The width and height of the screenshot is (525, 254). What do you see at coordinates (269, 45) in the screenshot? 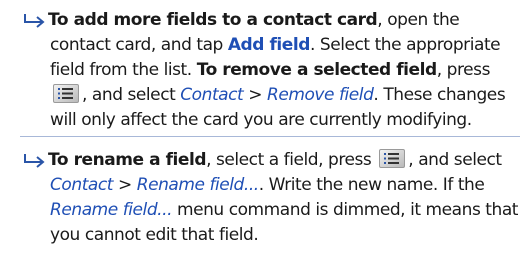
I see `add-field-command: Add field` at bounding box center [269, 45].